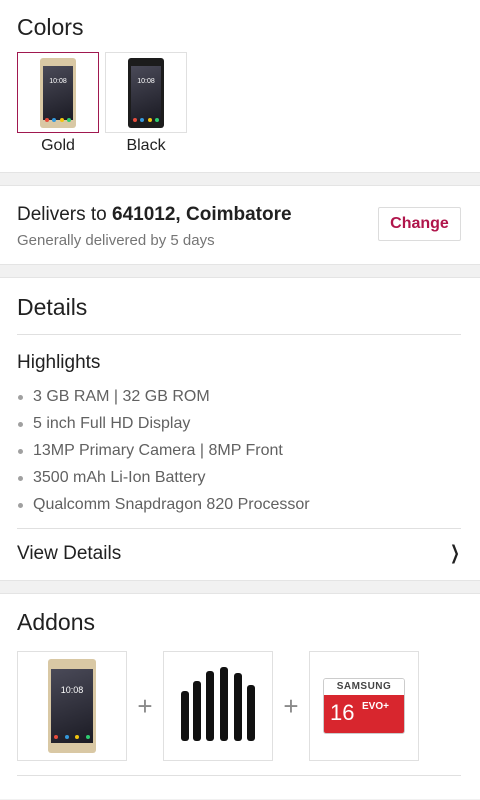  Describe the element at coordinates (69, 553) in the screenshot. I see `view-details-label: View Details` at that location.